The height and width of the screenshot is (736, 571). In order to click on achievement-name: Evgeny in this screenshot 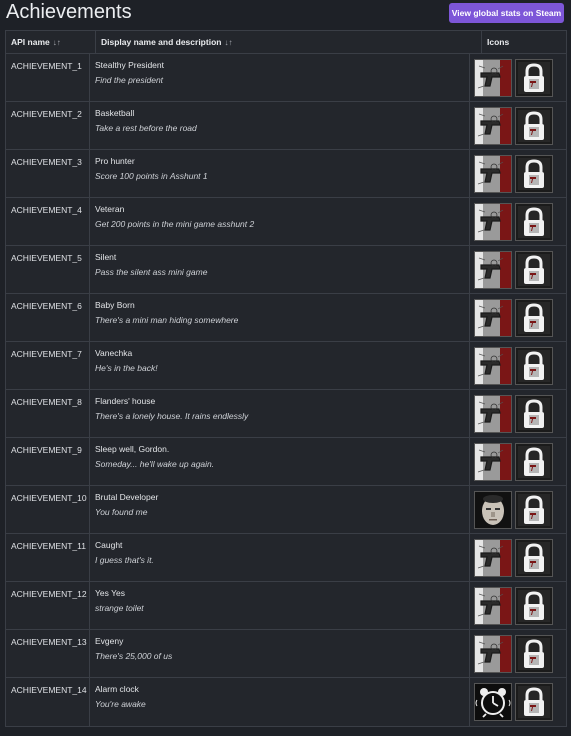, I will do `click(109, 641)`.